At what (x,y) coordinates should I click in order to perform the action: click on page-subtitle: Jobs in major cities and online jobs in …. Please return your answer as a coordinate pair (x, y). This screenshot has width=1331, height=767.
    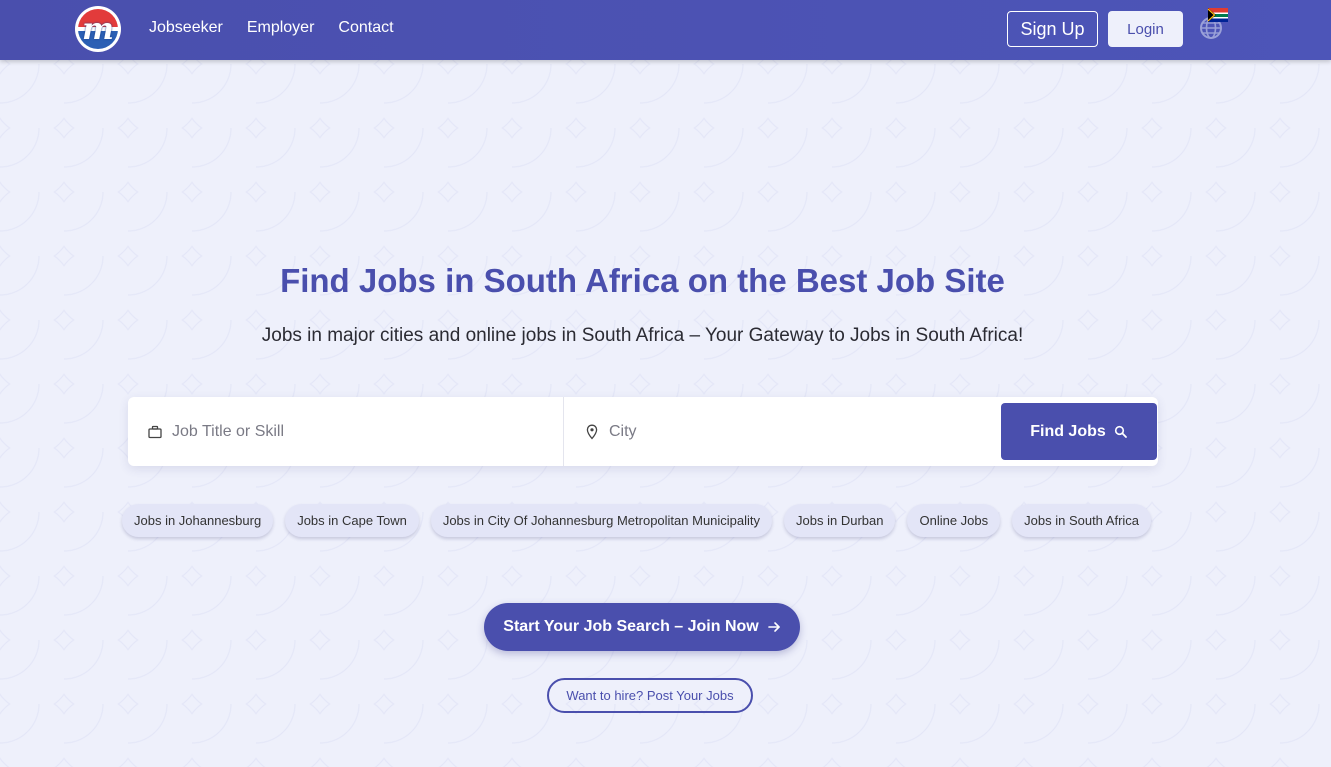
    Looking at the image, I should click on (642, 335).